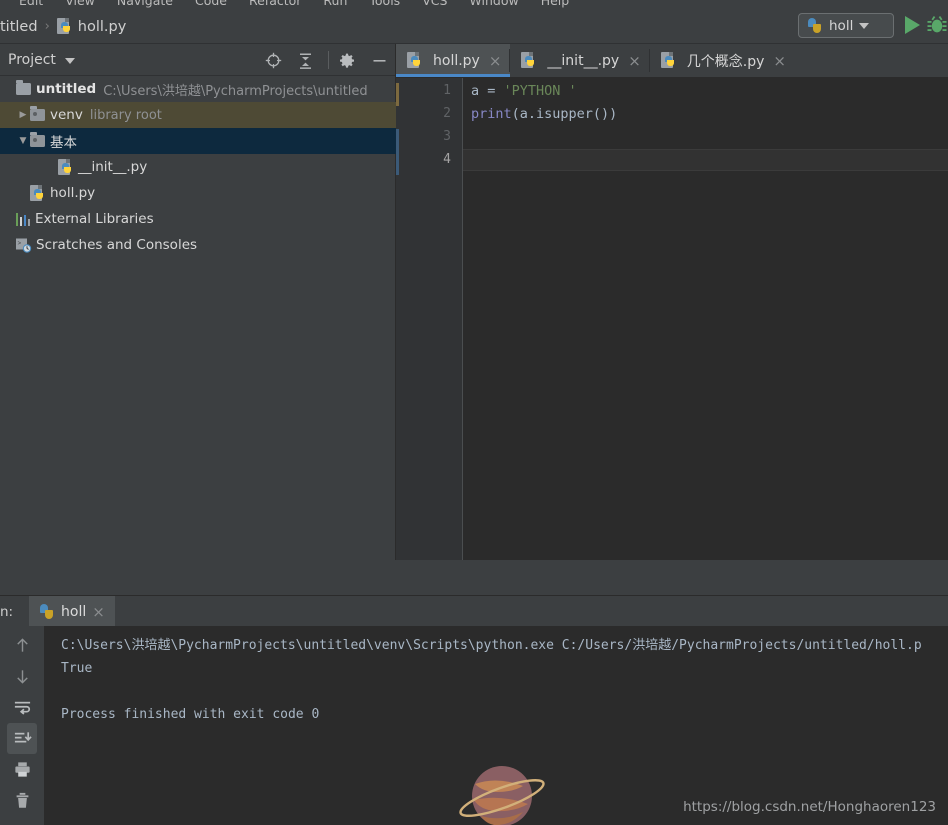 This screenshot has height=825, width=948. Describe the element at coordinates (19, 27) in the screenshot. I see `breadcrumb-project: titled` at that location.